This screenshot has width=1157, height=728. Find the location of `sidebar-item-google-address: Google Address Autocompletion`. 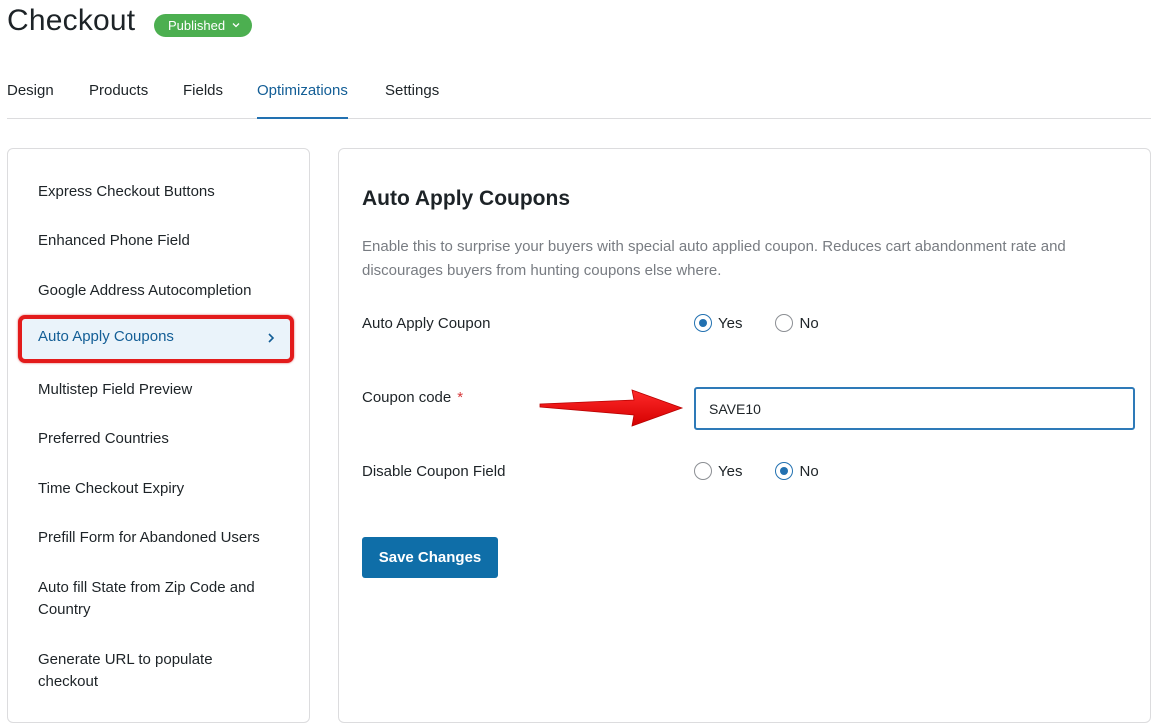

sidebar-item-google-address: Google Address Autocompletion is located at coordinates (163, 291).